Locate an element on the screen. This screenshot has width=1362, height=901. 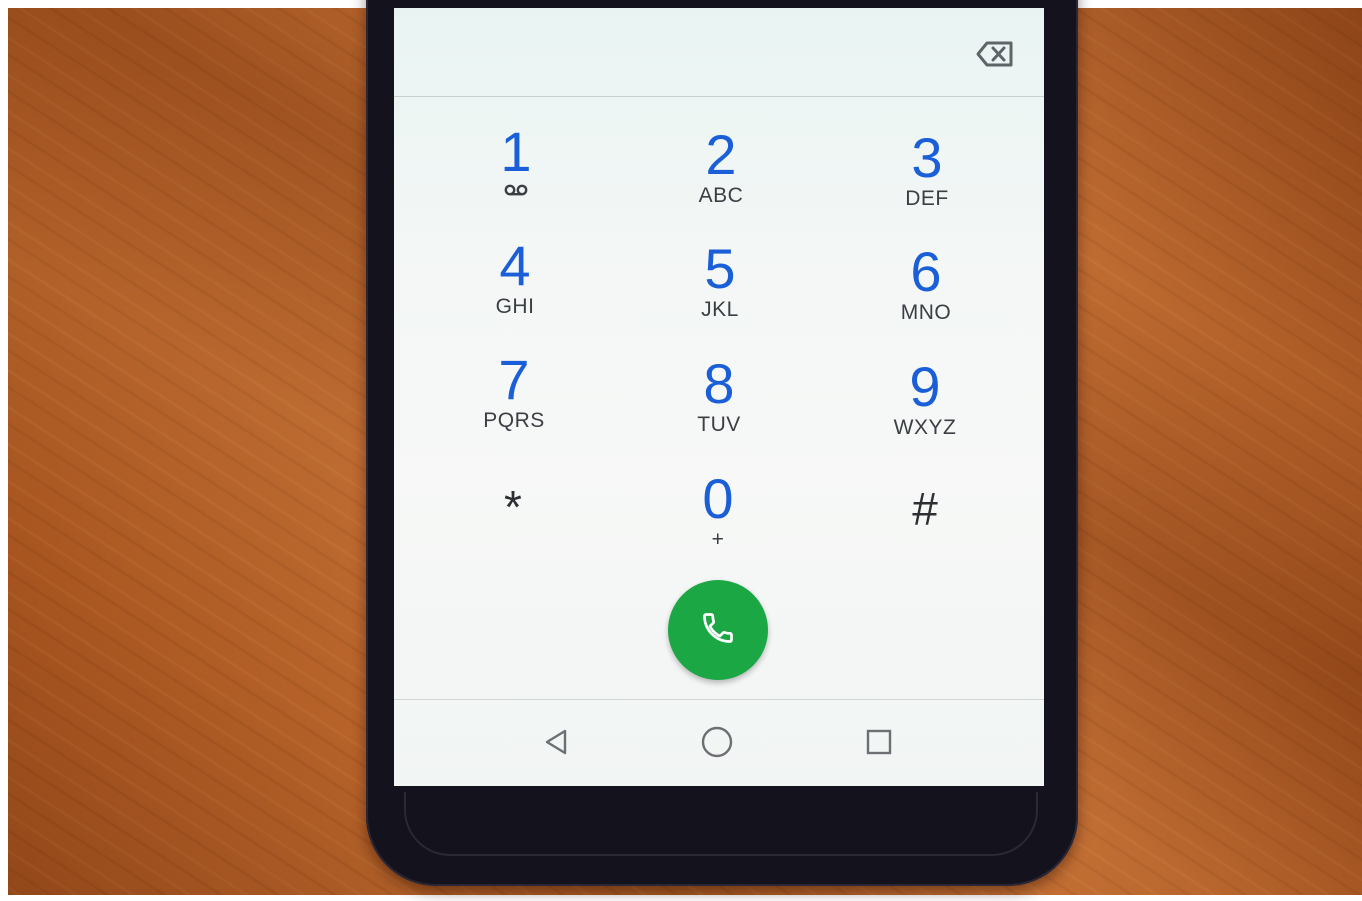
dialpad-key-3: 3 DEF is located at coordinates (927, 179).